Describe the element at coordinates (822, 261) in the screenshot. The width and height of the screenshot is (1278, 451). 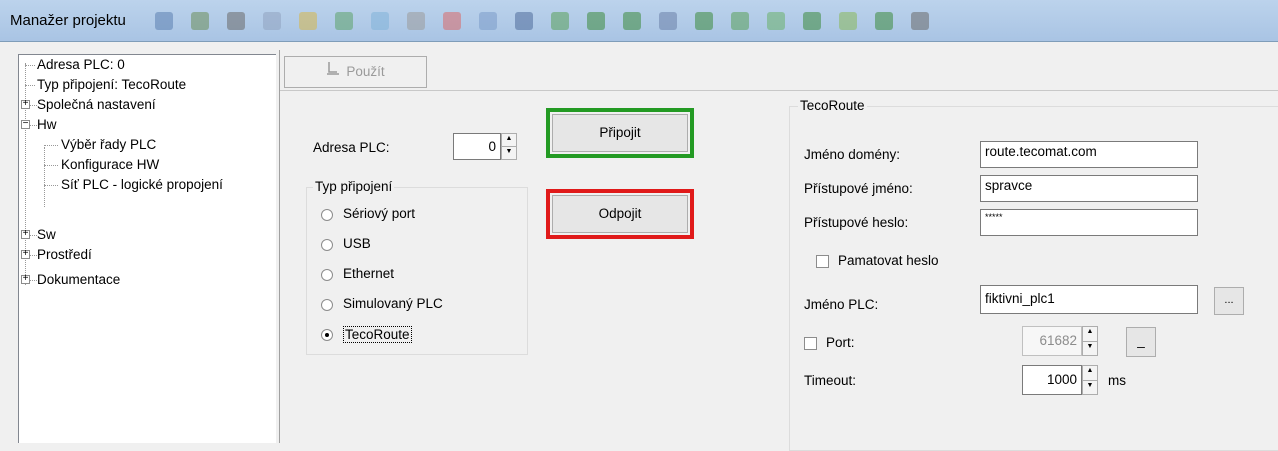
I see `remember-checkbox` at that location.